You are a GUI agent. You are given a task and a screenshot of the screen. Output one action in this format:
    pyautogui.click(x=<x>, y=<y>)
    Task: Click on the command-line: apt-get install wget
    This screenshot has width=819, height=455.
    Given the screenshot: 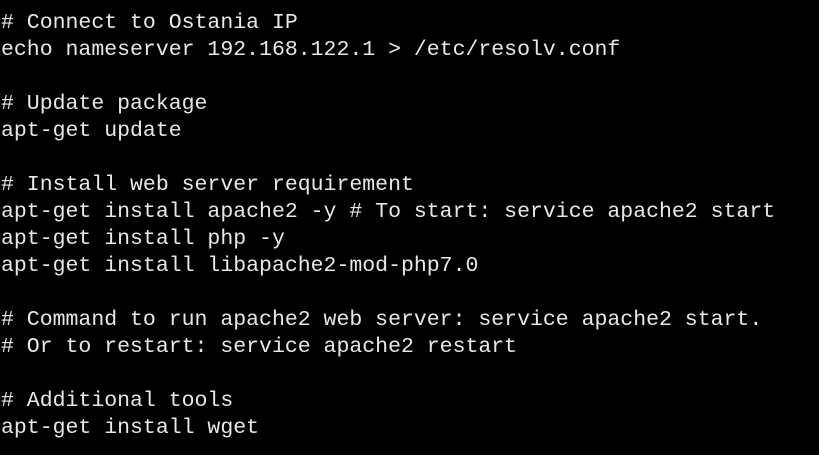 What is the action you would take?
    pyautogui.click(x=130, y=428)
    